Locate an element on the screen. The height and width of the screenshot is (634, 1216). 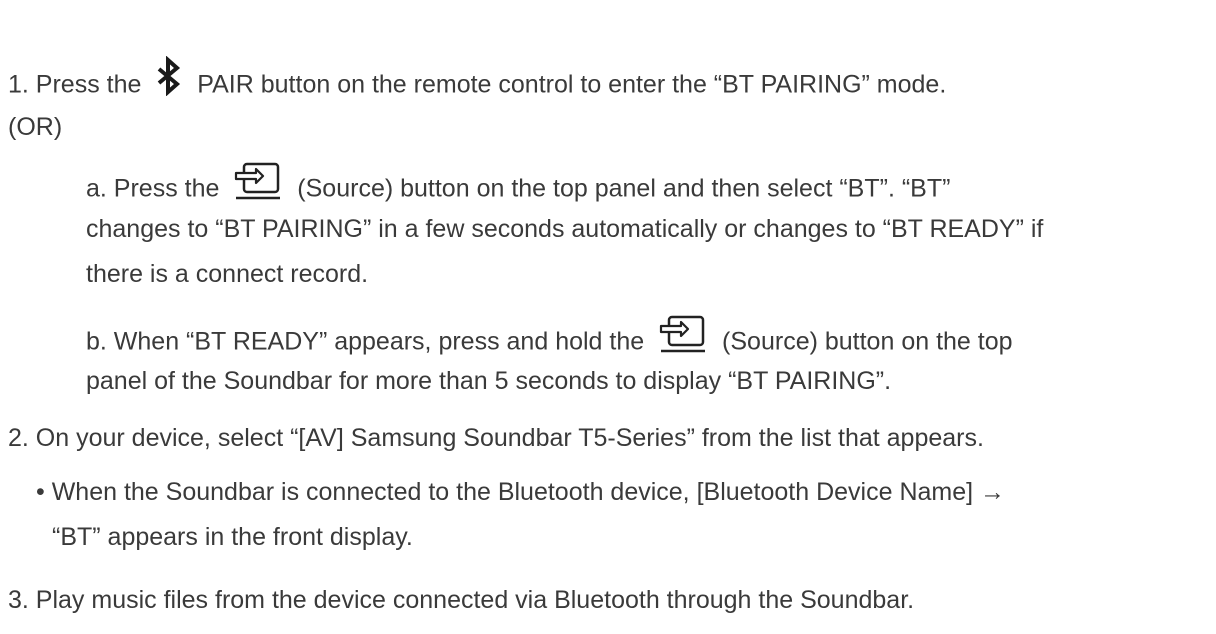
or-label: (OR) is located at coordinates (35, 127).